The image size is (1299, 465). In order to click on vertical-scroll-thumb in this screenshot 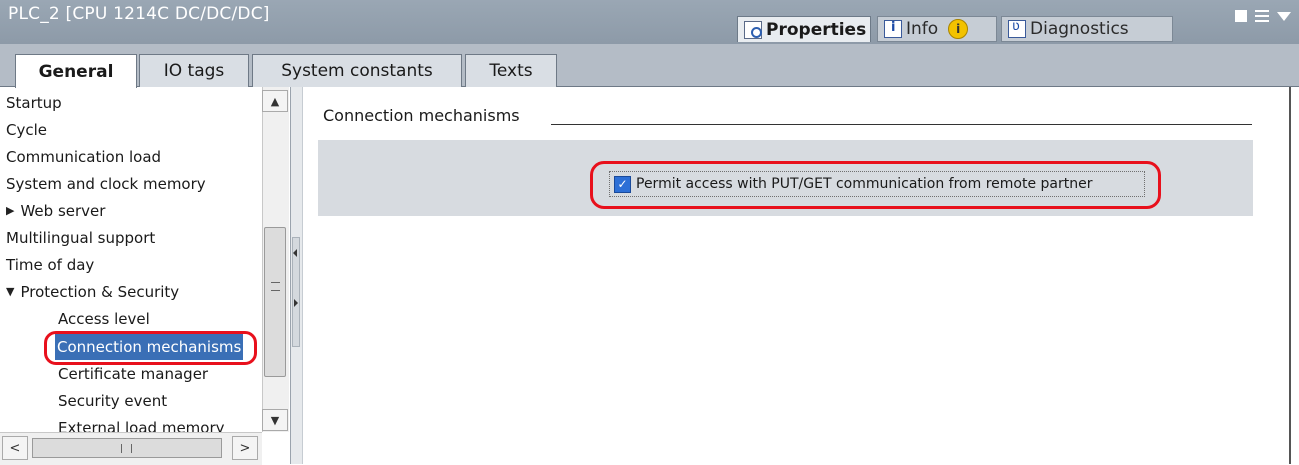, I will do `click(275, 302)`.